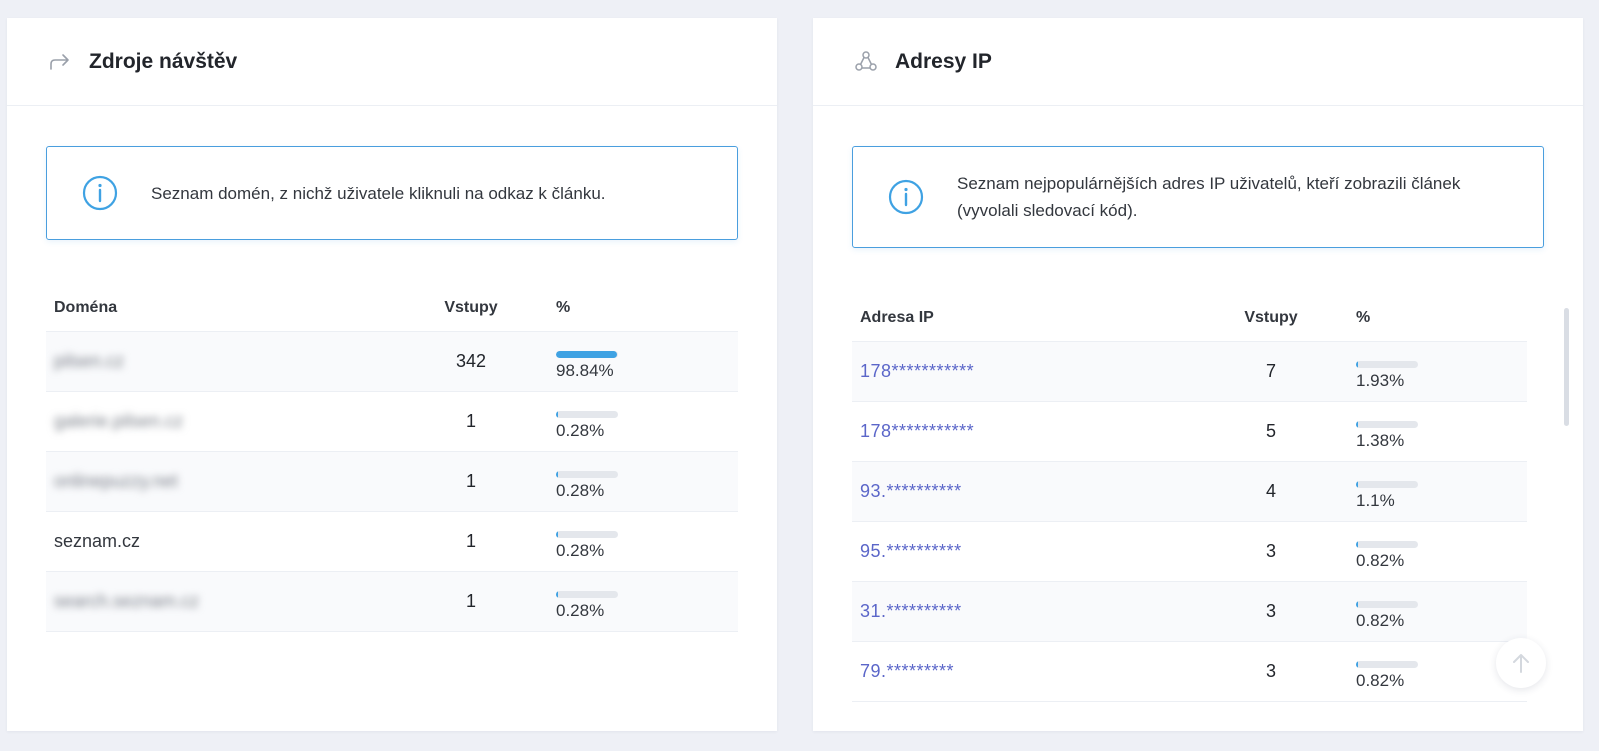  What do you see at coordinates (392, 362) in the screenshot?
I see `table-row: pilsen.cz 342 98.84%` at bounding box center [392, 362].